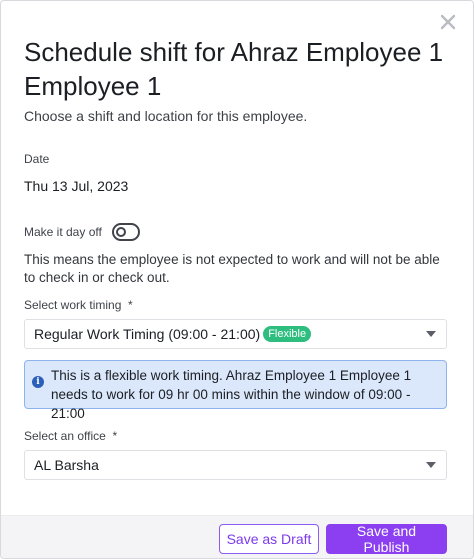 The image size is (474, 559). What do you see at coordinates (63, 232) in the screenshot?
I see `day-off-label: Make it day off` at bounding box center [63, 232].